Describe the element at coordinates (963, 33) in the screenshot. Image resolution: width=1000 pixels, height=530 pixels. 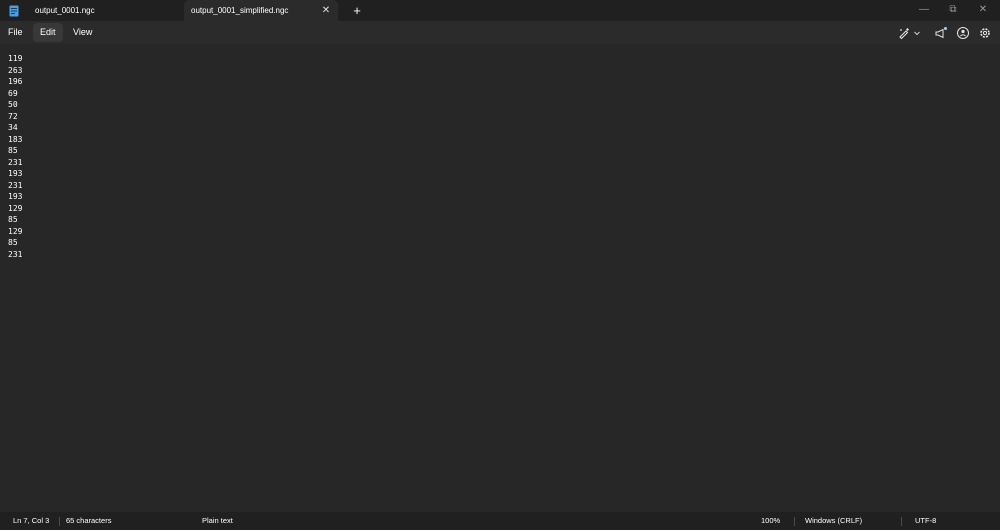
I see `account-icon` at that location.